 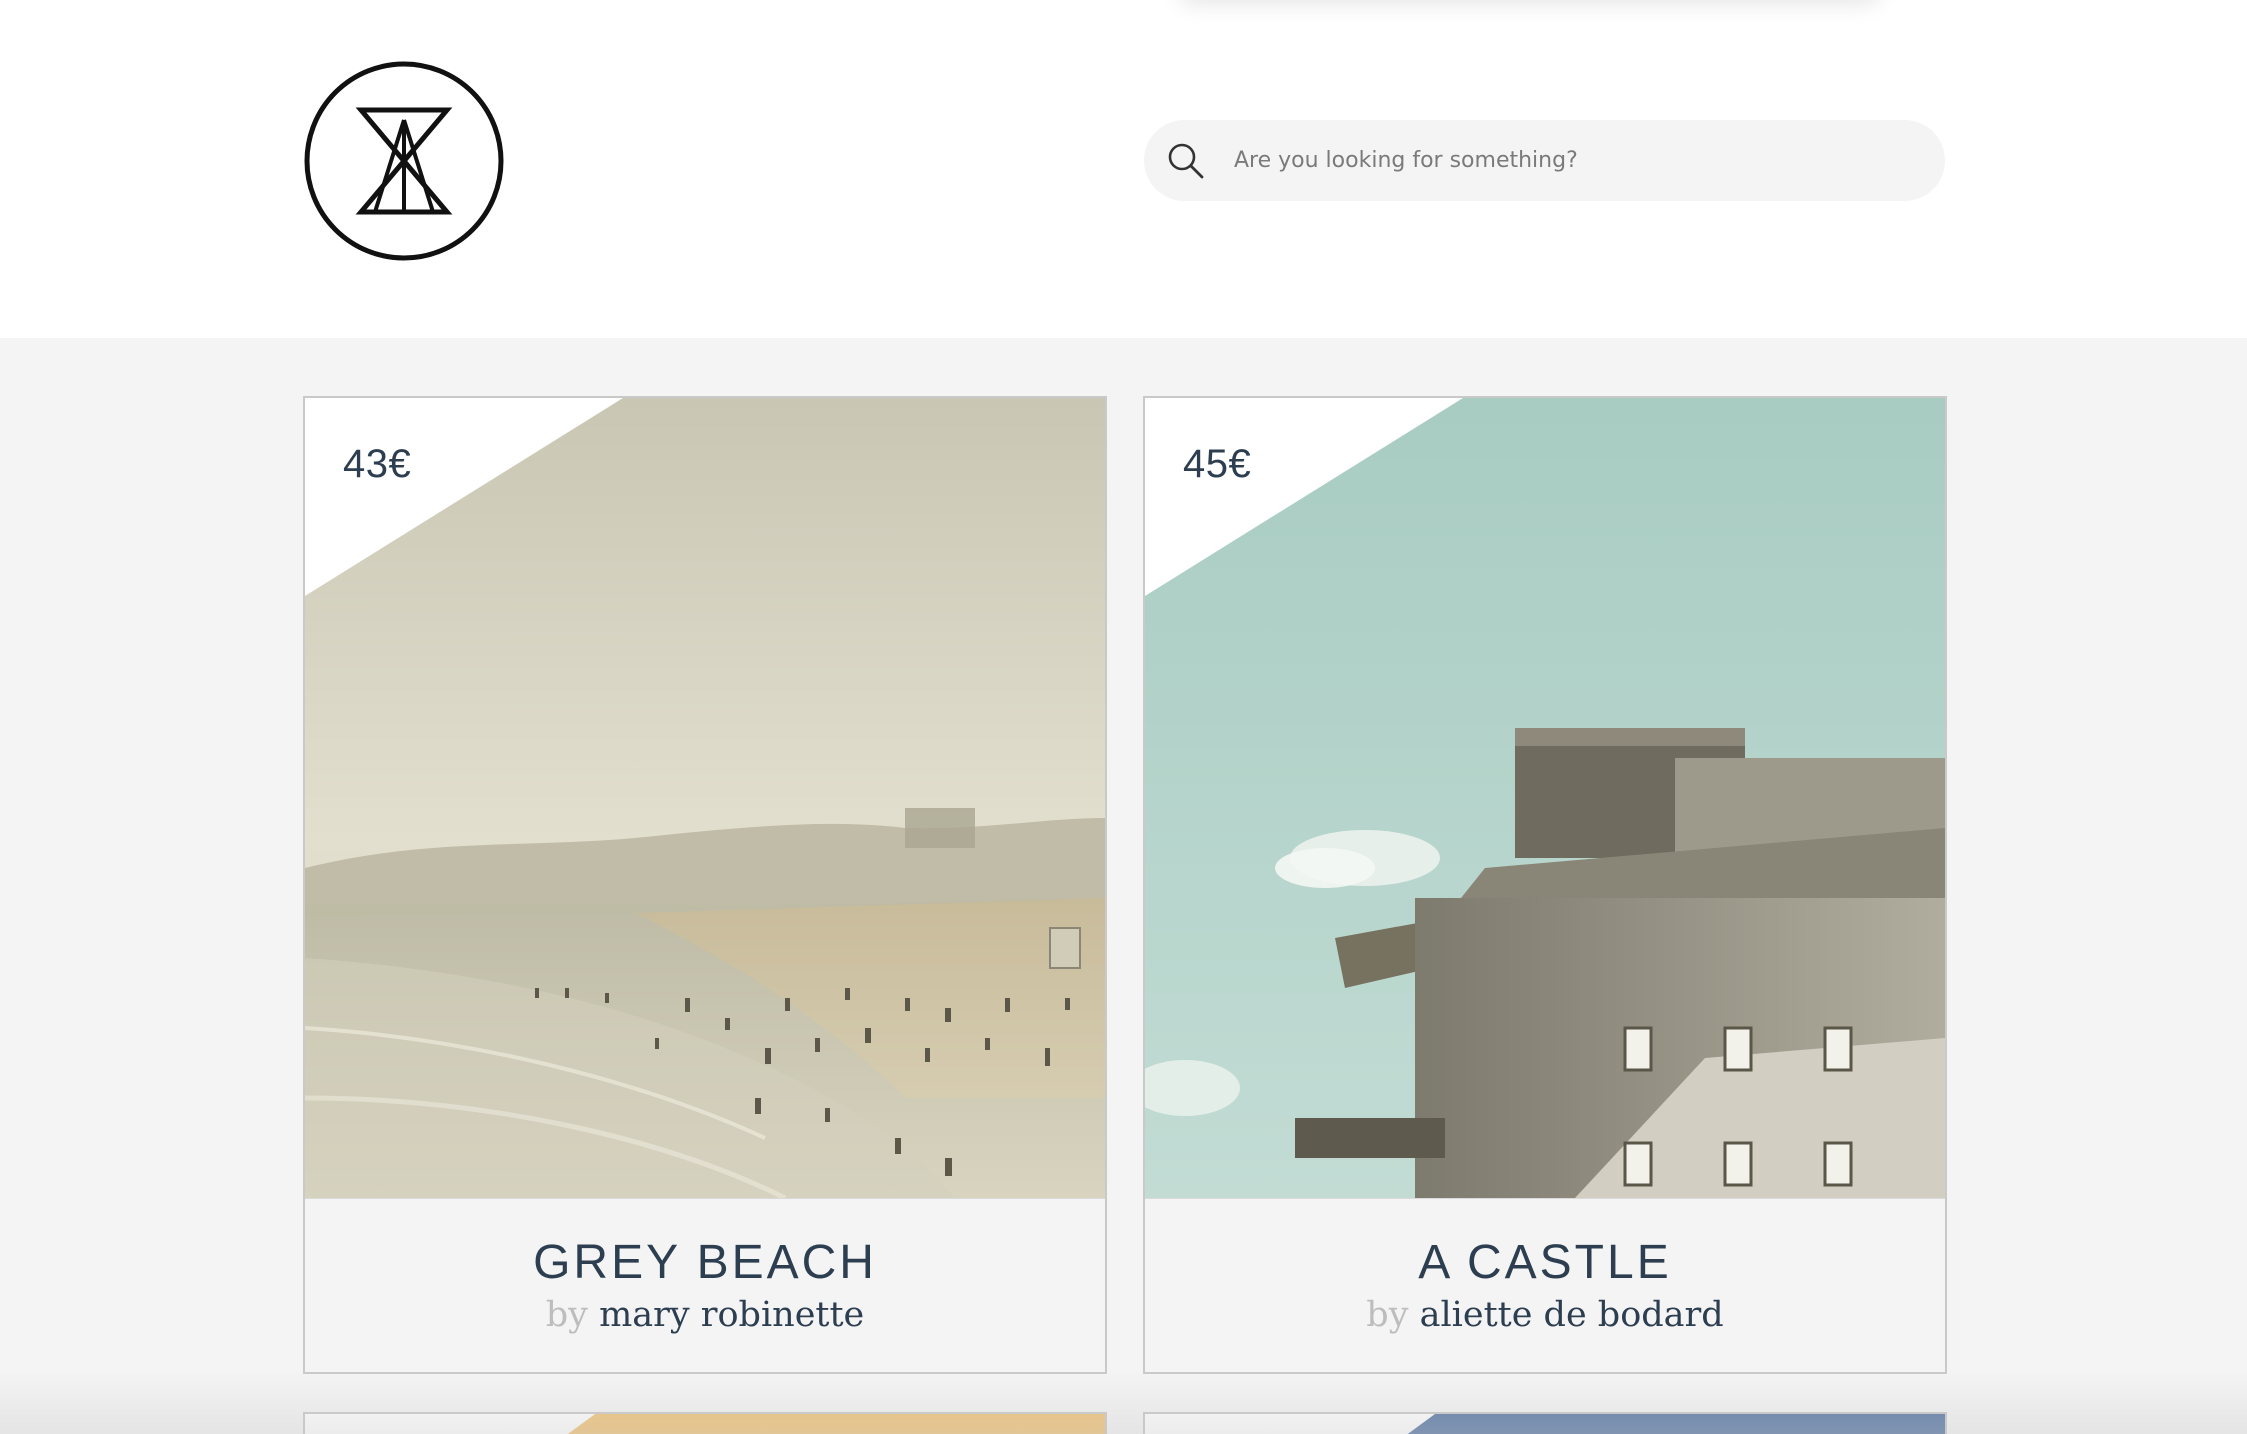 I want to click on product-author-line: by aliette de bodard, so click(x=1545, y=1315).